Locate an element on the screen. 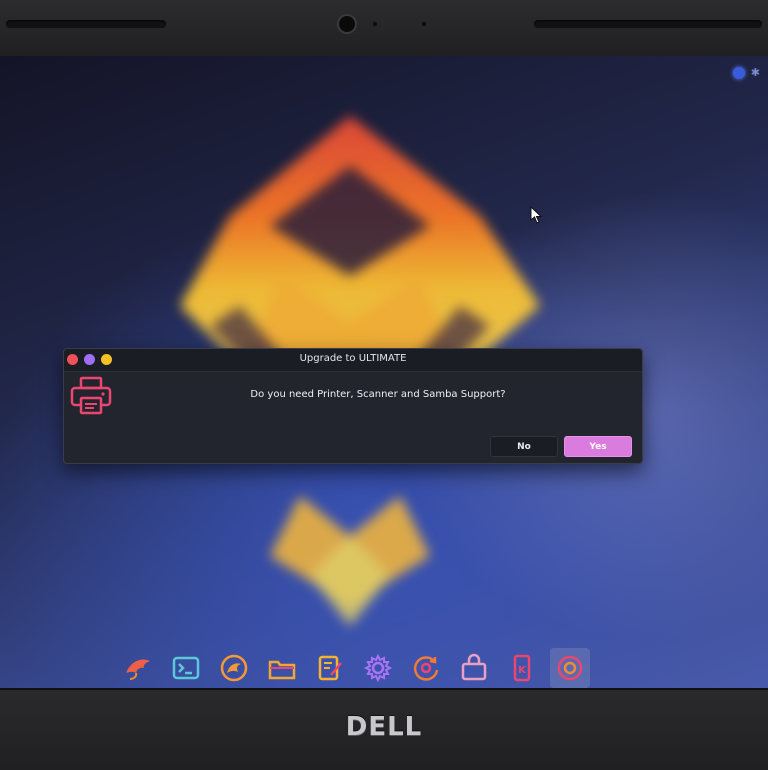 The width and height of the screenshot is (768, 770). bezel-bottom: DELL is located at coordinates (384, 729).